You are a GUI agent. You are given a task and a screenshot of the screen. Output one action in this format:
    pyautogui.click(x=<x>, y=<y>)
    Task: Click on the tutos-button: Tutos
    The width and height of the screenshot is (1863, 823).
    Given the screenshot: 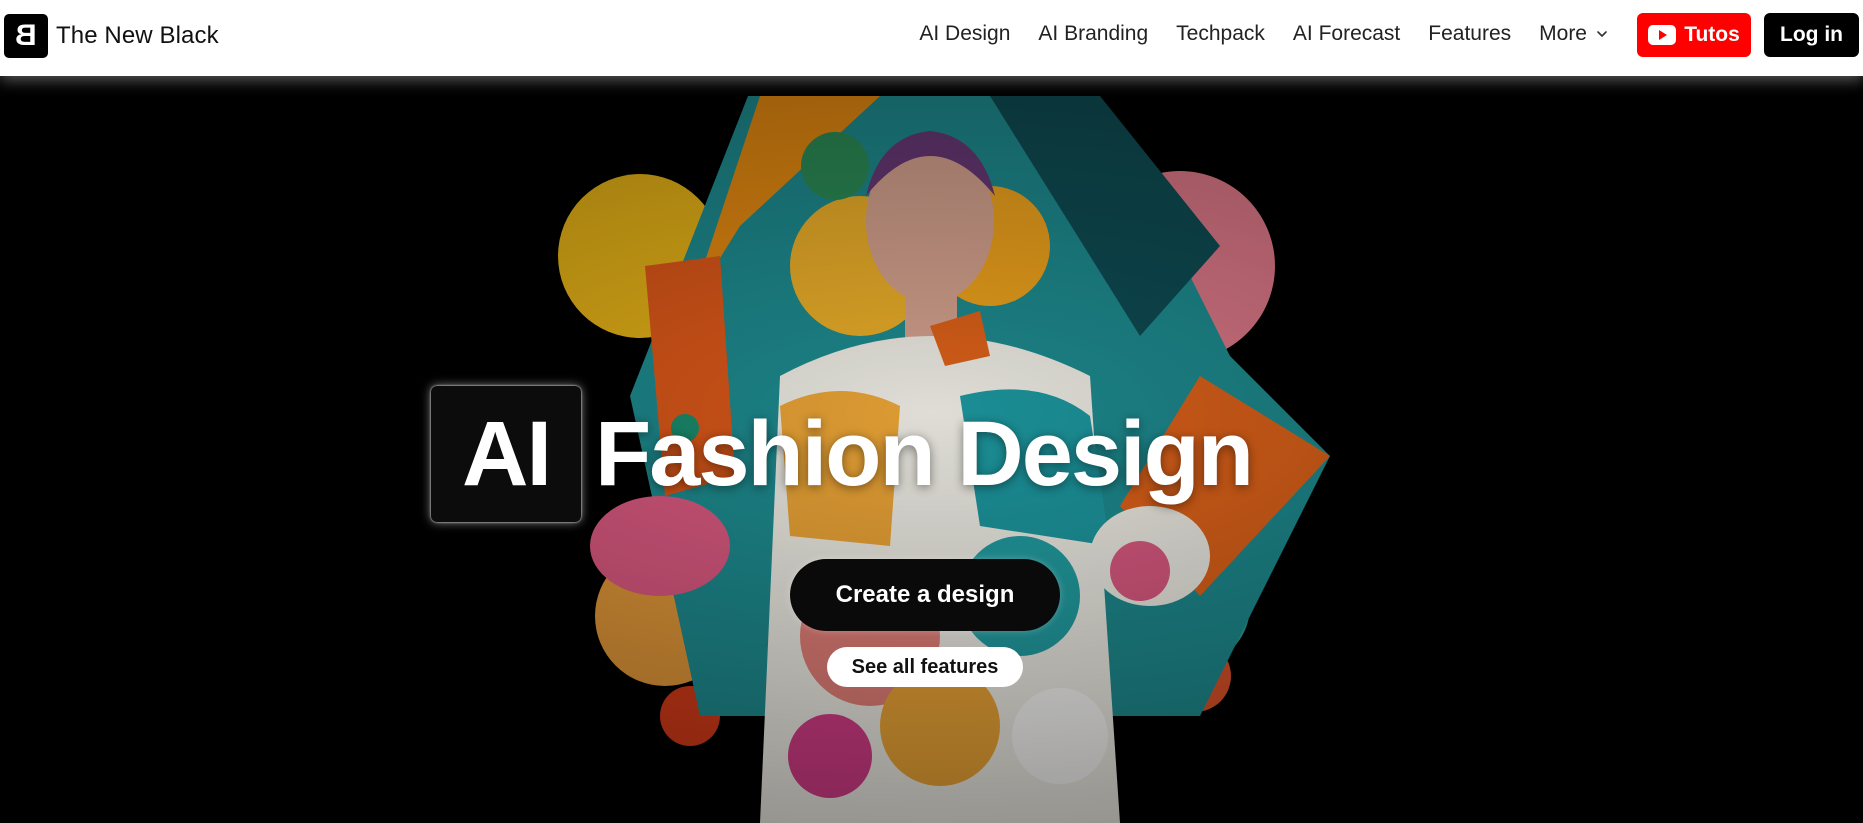 What is the action you would take?
    pyautogui.click(x=1694, y=35)
    